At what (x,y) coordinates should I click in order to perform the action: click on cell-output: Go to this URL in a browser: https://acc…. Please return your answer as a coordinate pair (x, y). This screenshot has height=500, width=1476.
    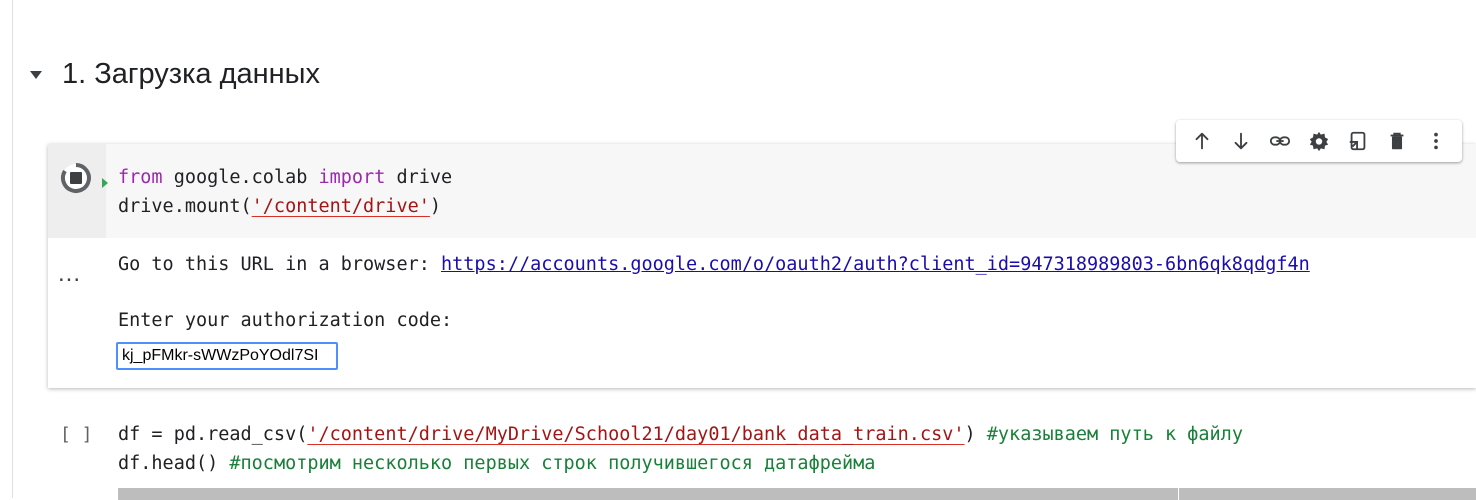
    Looking at the image, I should click on (714, 296).